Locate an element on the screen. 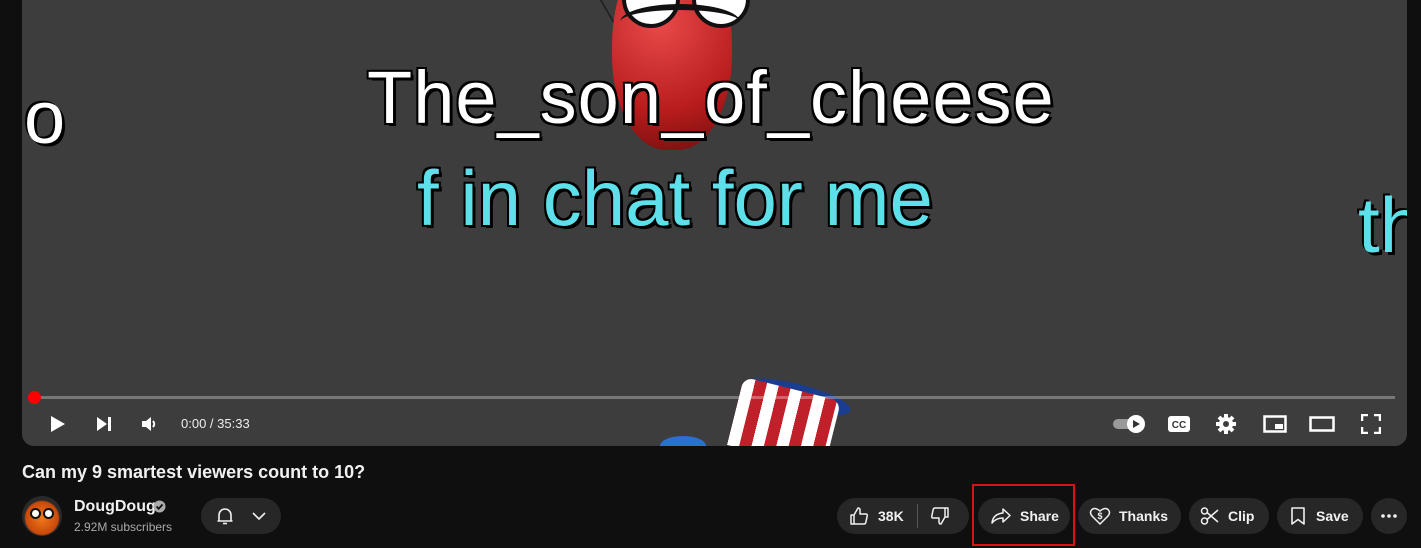  theater-button is located at coordinates (1322, 424).